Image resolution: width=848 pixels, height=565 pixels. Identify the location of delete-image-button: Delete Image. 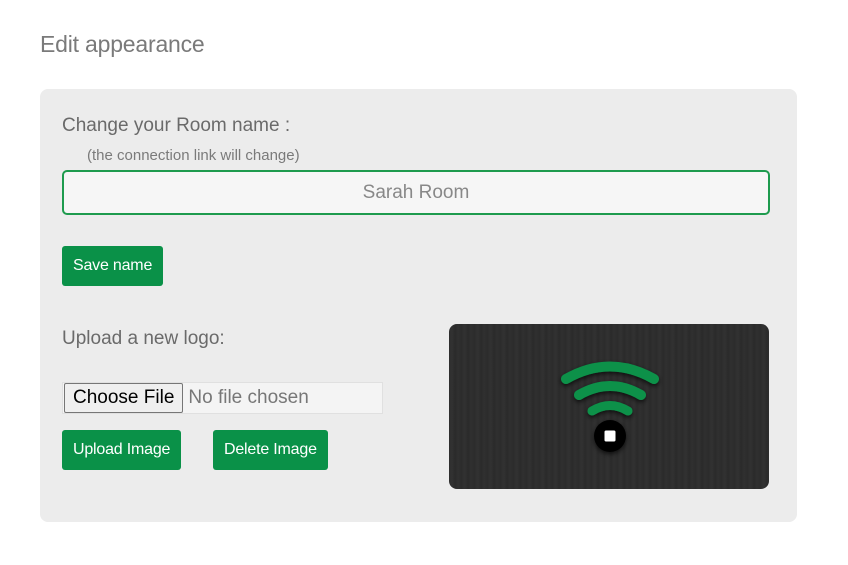
(270, 450).